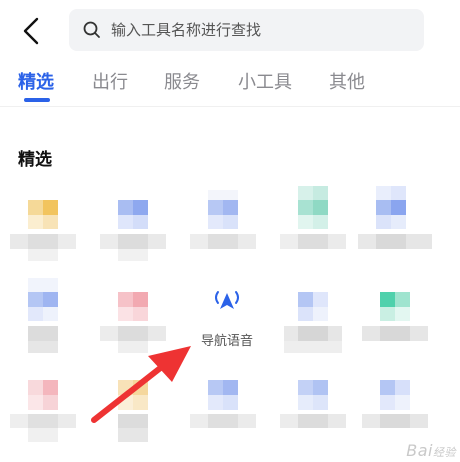 This screenshot has width=460, height=462. Describe the element at coordinates (251, 30) in the screenshot. I see `search-input` at that location.